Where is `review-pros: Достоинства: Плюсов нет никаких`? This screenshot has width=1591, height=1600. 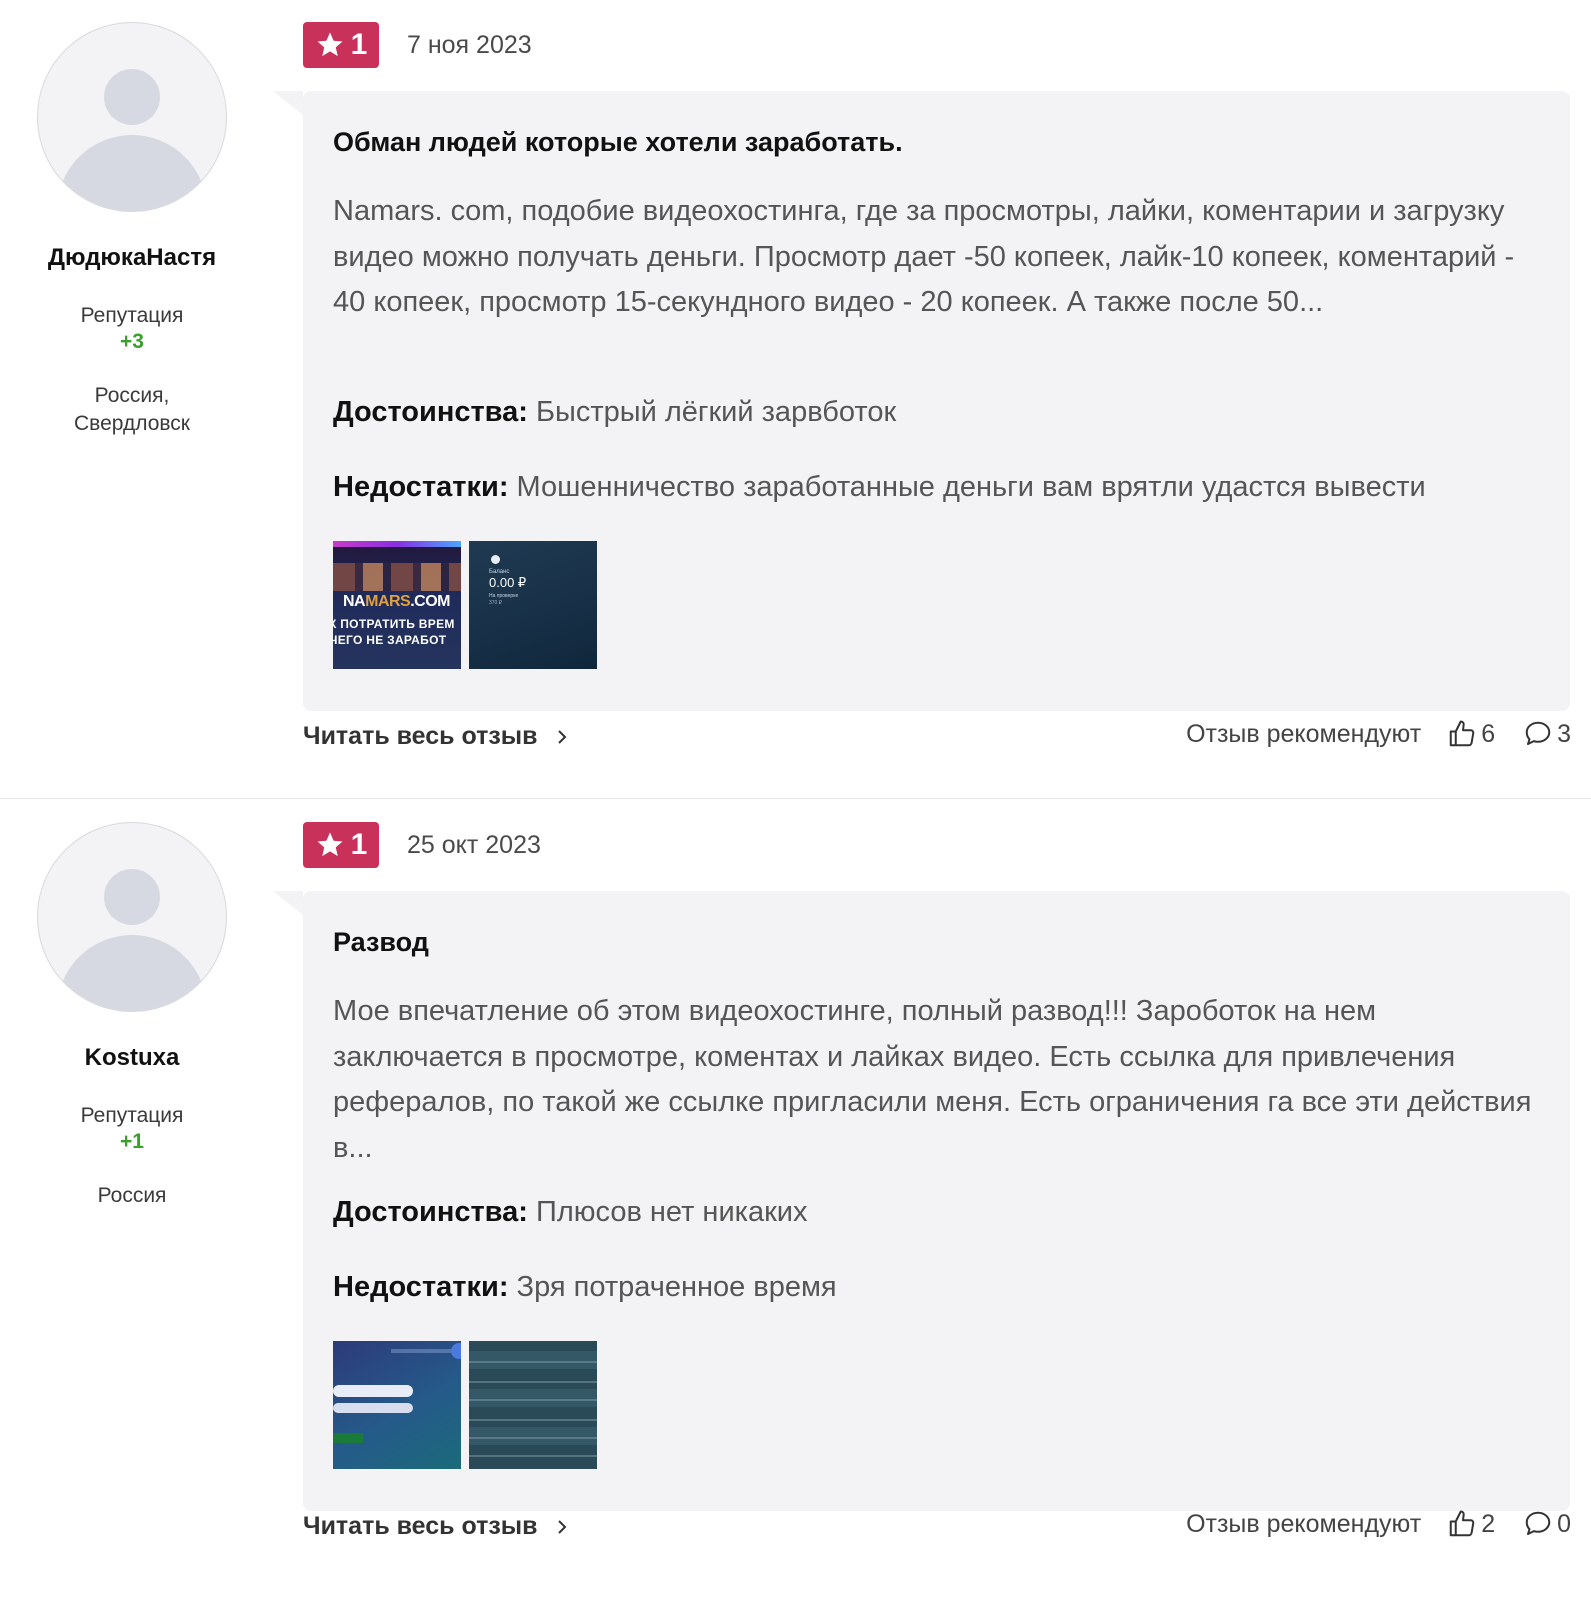 review-pros: Достоинства: Плюсов нет никаких is located at coordinates (570, 1212).